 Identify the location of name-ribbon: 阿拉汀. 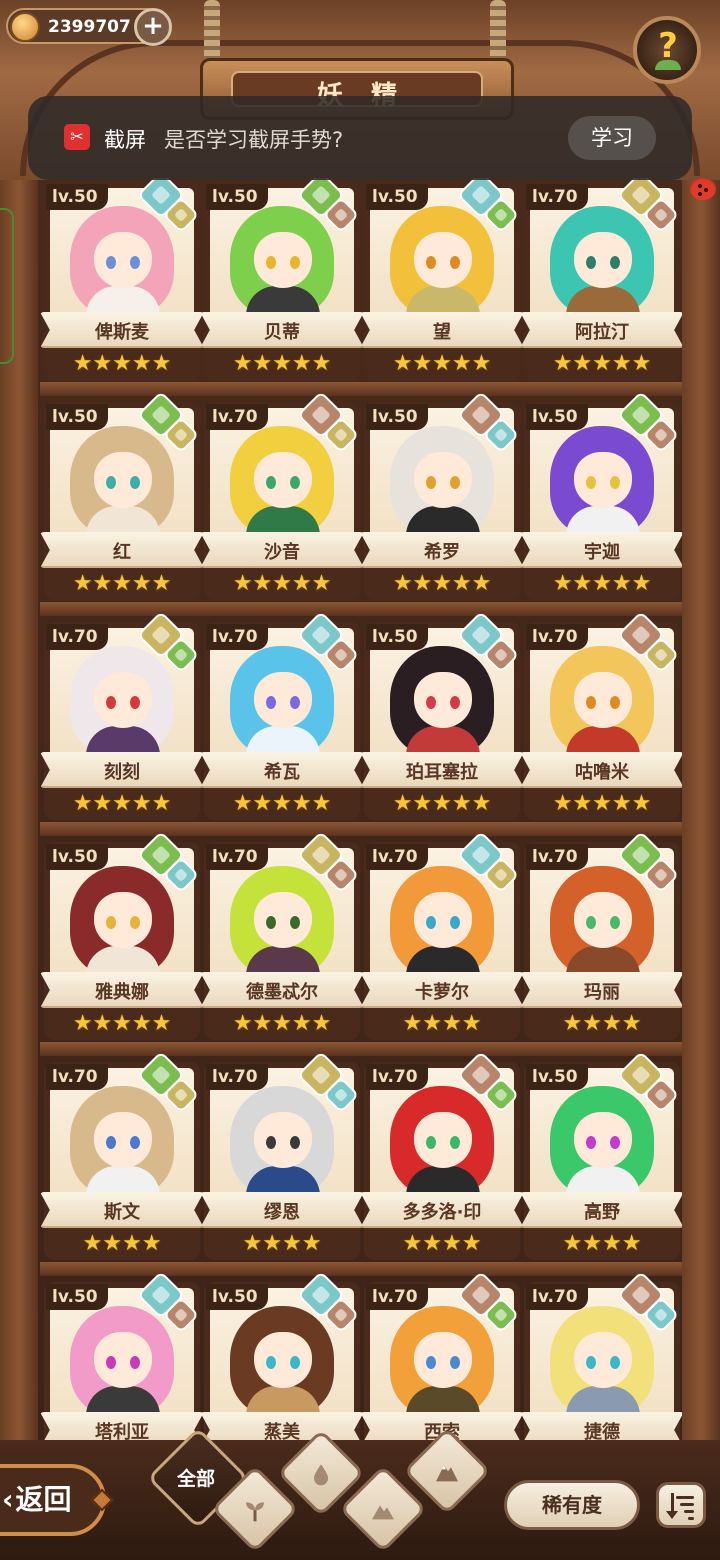
(601, 330).